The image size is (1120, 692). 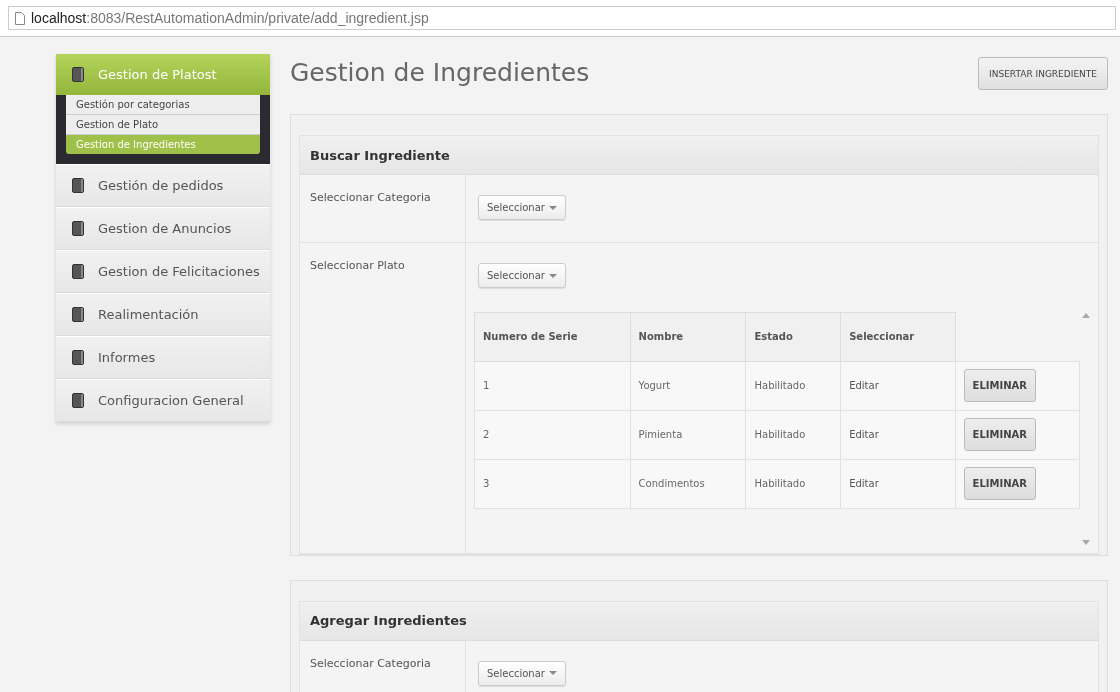 I want to click on table-cell: 3, so click(x=552, y=483).